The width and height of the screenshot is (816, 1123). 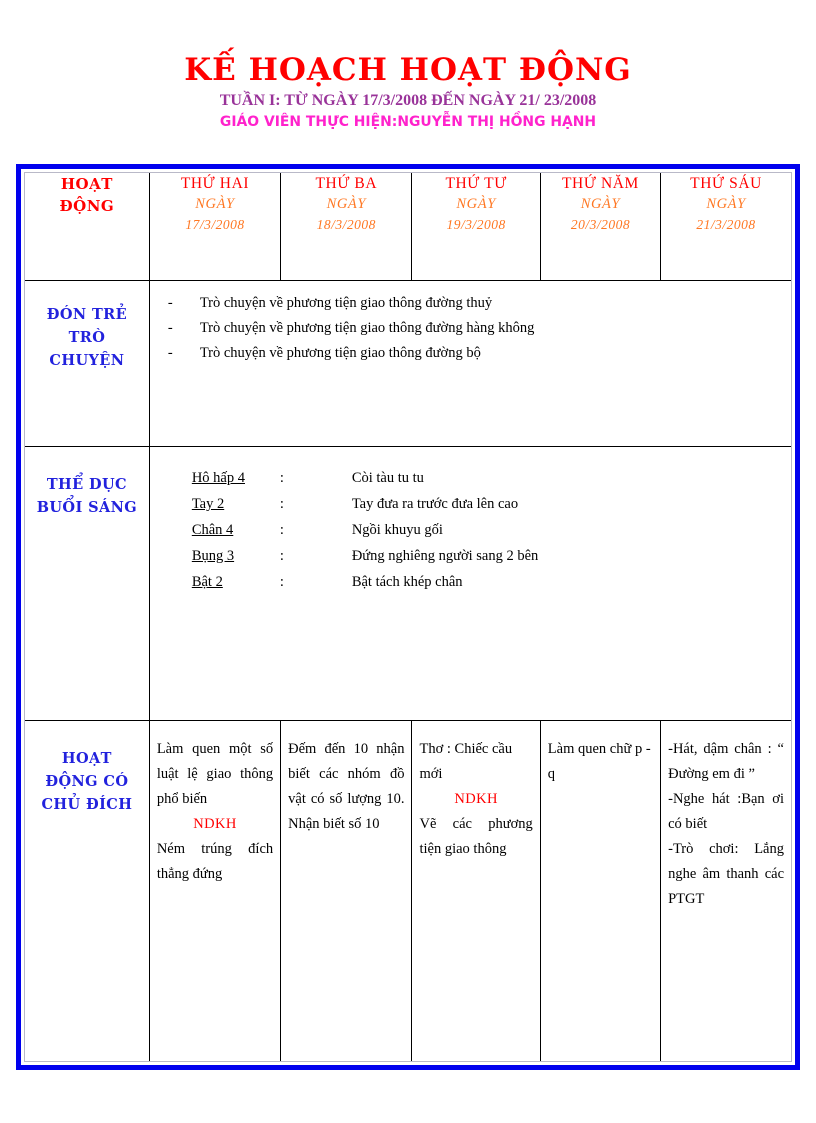 I want to click on wednesday-activity-before: Thơ : Chiếc cầu mới, so click(x=466, y=761).